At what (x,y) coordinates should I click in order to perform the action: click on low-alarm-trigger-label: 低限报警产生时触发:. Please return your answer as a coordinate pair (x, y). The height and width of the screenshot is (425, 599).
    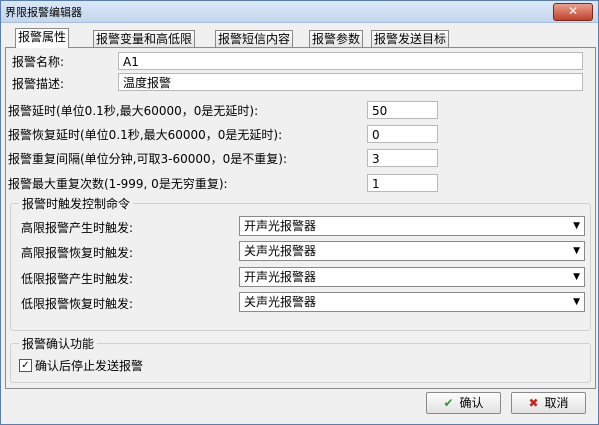
    Looking at the image, I should click on (77, 279).